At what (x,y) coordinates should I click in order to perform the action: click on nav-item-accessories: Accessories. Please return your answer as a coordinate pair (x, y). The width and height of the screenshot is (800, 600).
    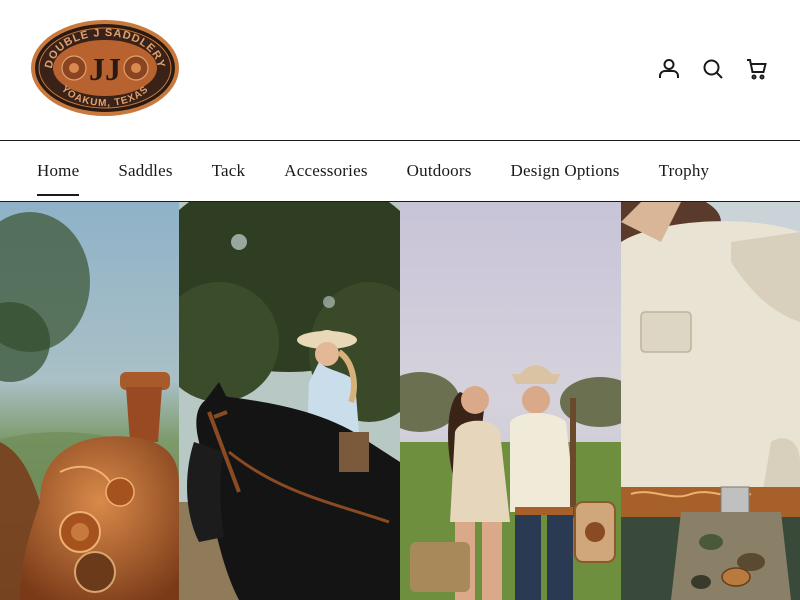
    Looking at the image, I should click on (325, 171).